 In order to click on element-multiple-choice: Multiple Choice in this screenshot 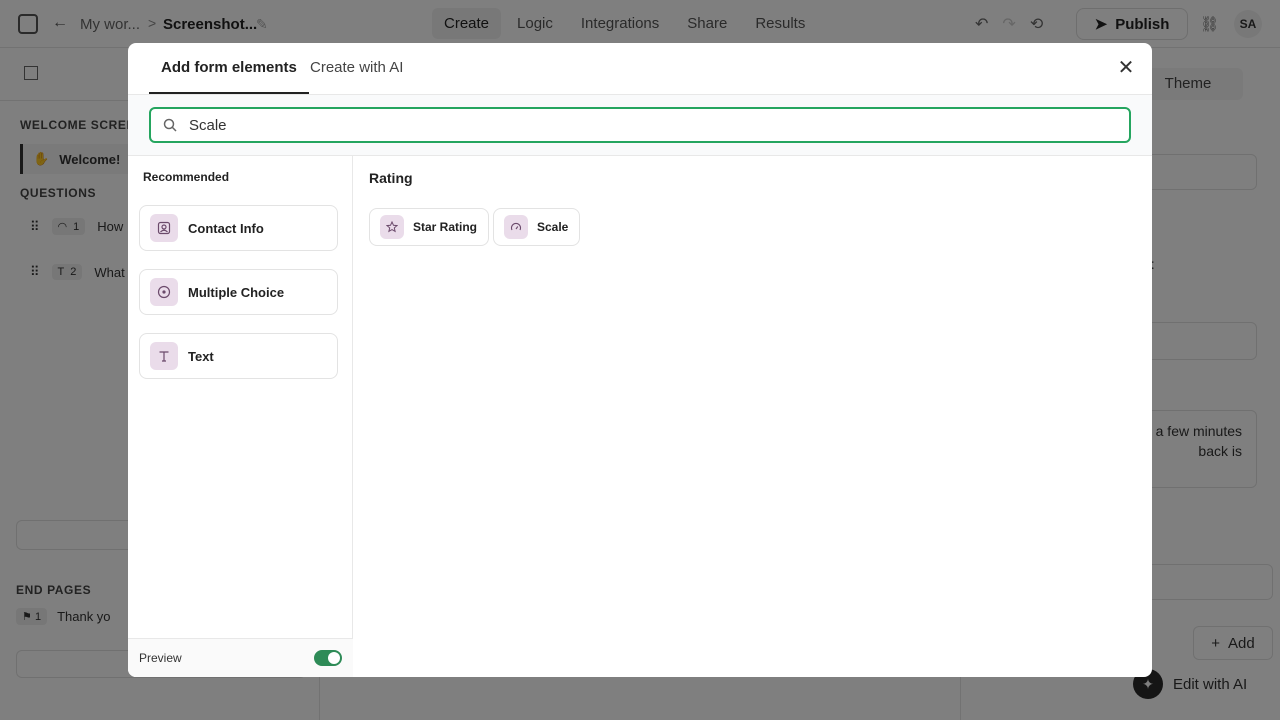, I will do `click(238, 292)`.